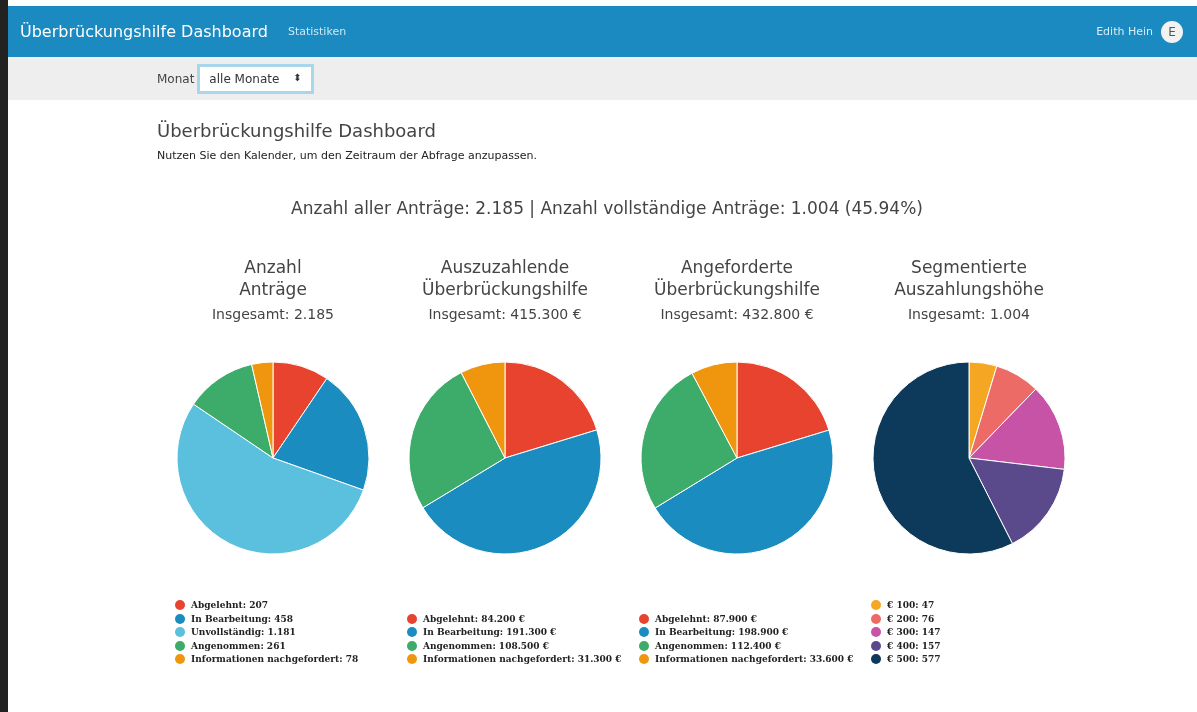 This screenshot has width=1197, height=712. I want to click on page-heading: Überbrückungshilfe Dashboard, so click(297, 130).